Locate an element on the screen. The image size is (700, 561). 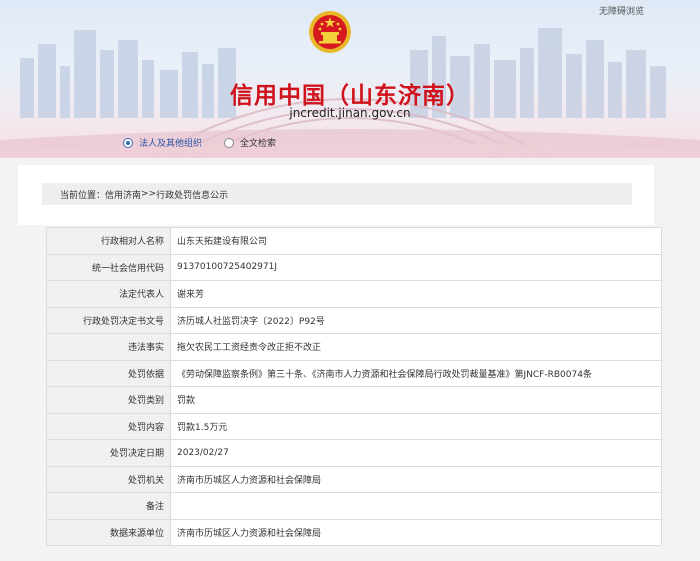
table-row: 处罚机关 济南市历城区人力资源和社会保障局 is located at coordinates (354, 479).